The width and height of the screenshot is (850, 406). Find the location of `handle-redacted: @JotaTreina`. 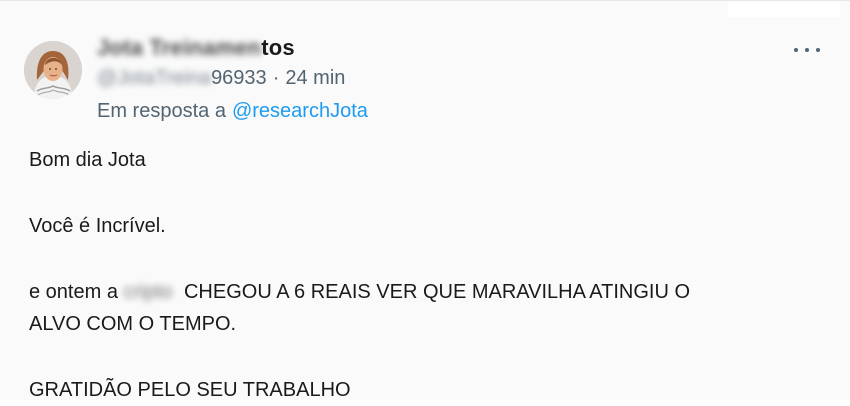

handle-redacted: @JotaTreina is located at coordinates (154, 77).